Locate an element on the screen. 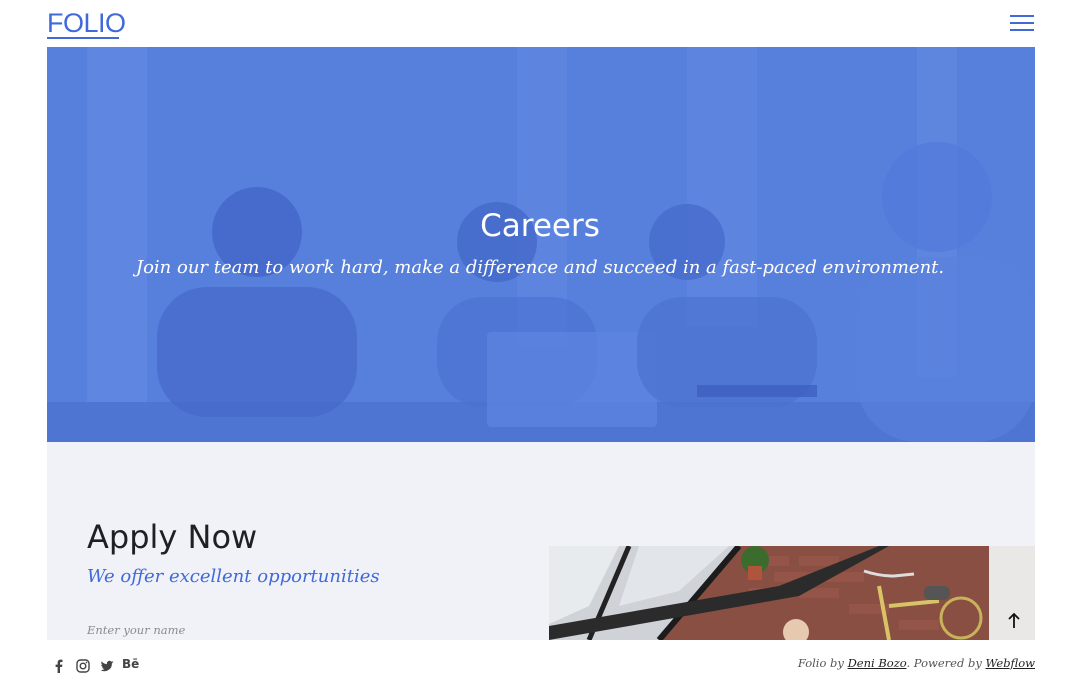 The width and height of the screenshot is (1080, 686). office-photo is located at coordinates (792, 593).